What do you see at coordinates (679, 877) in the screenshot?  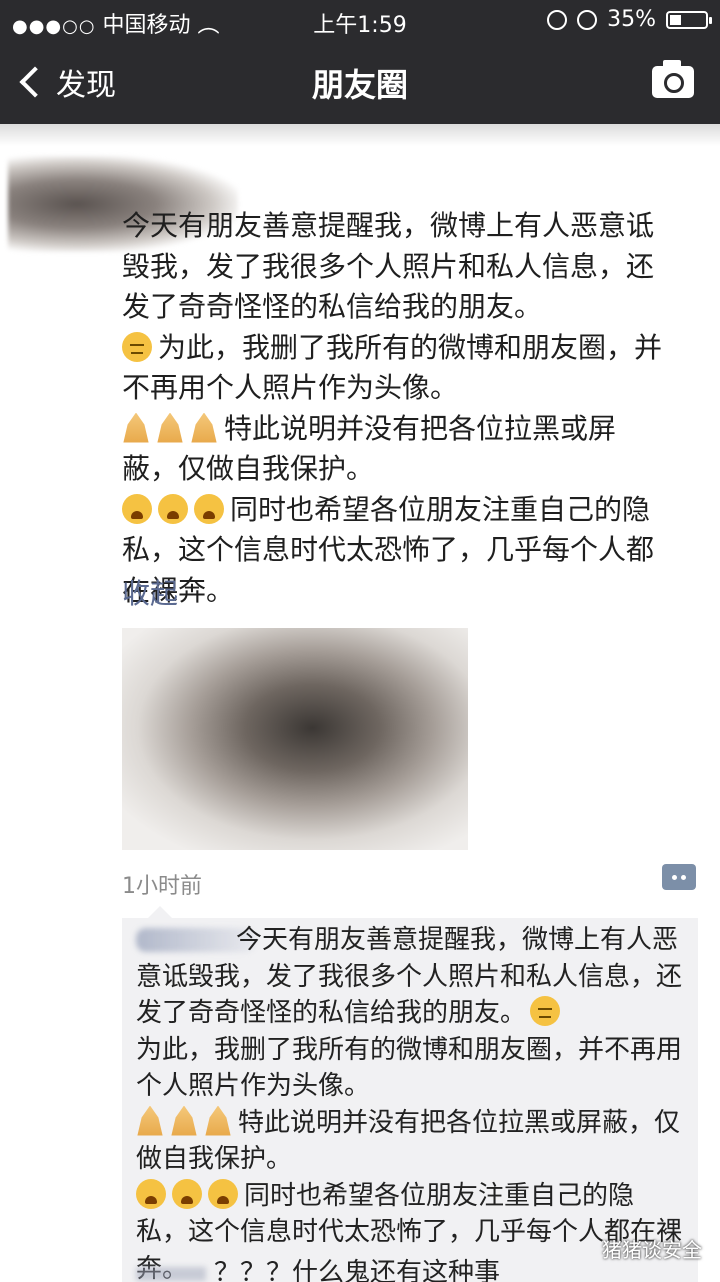 I see `comment-icon` at bounding box center [679, 877].